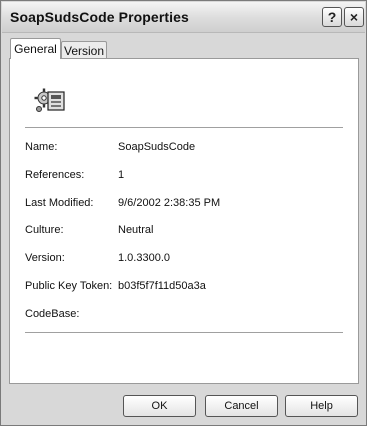  I want to click on help-glyph: ?, so click(332, 17).